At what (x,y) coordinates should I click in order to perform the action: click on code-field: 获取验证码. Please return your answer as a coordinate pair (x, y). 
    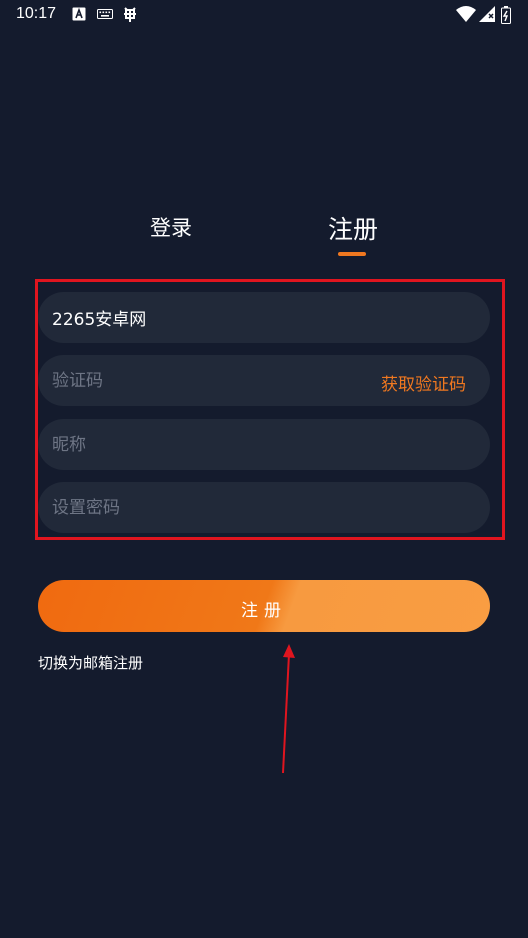
    Looking at the image, I should click on (264, 380).